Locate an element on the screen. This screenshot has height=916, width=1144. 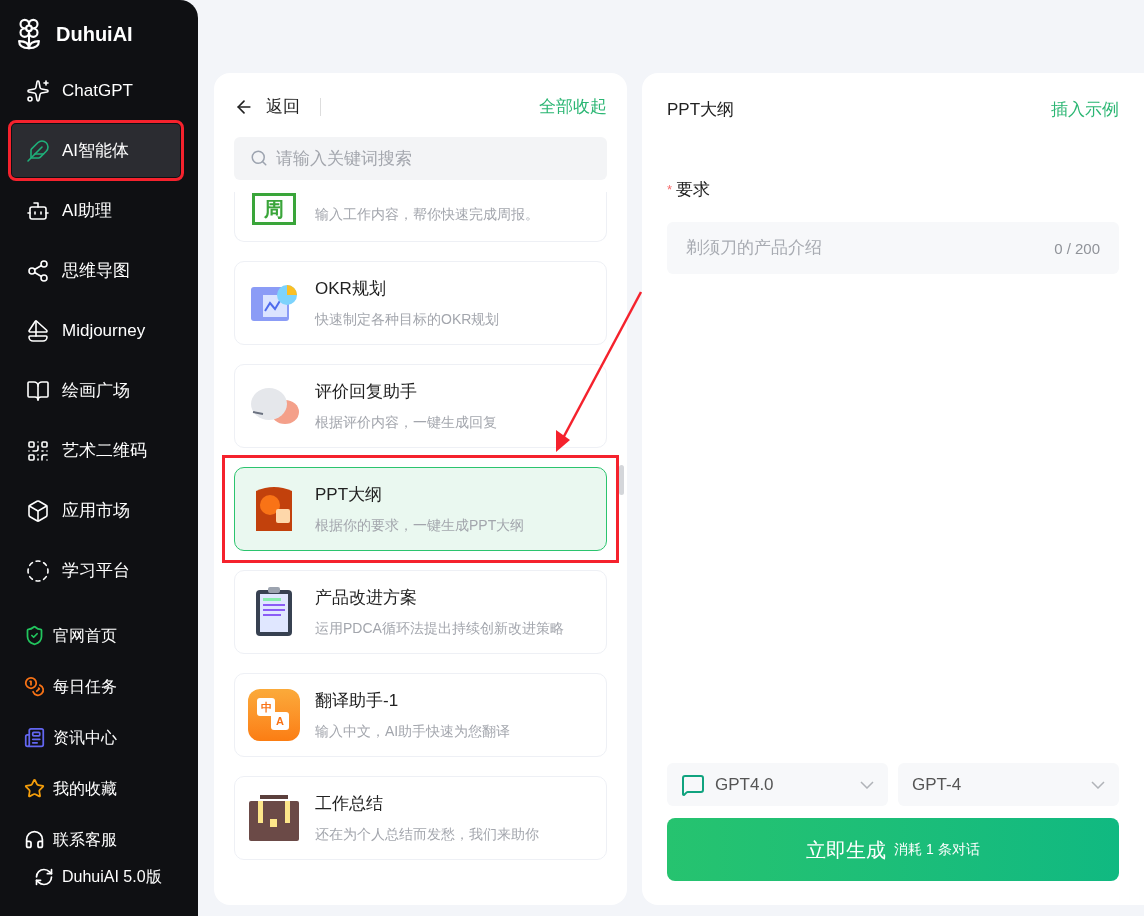
agent-card: PPT大纲 根据你的要求，一键生成PPT大纲 is located at coordinates (420, 509).